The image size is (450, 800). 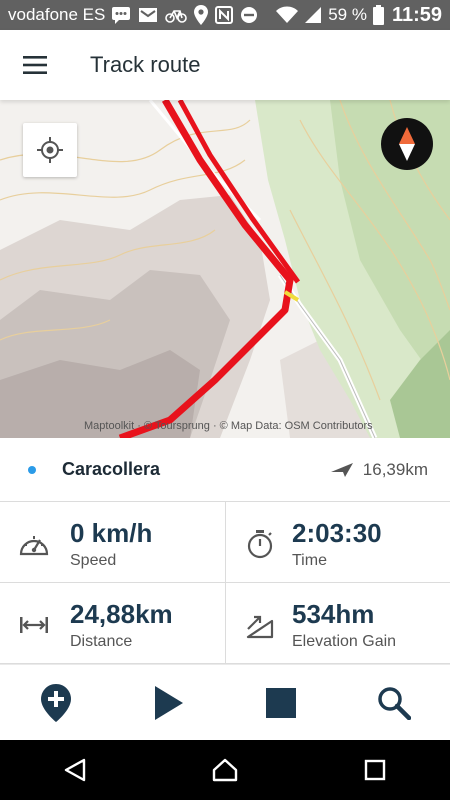 I want to click on stat-distance: 24,88km Distance, so click(x=112, y=623).